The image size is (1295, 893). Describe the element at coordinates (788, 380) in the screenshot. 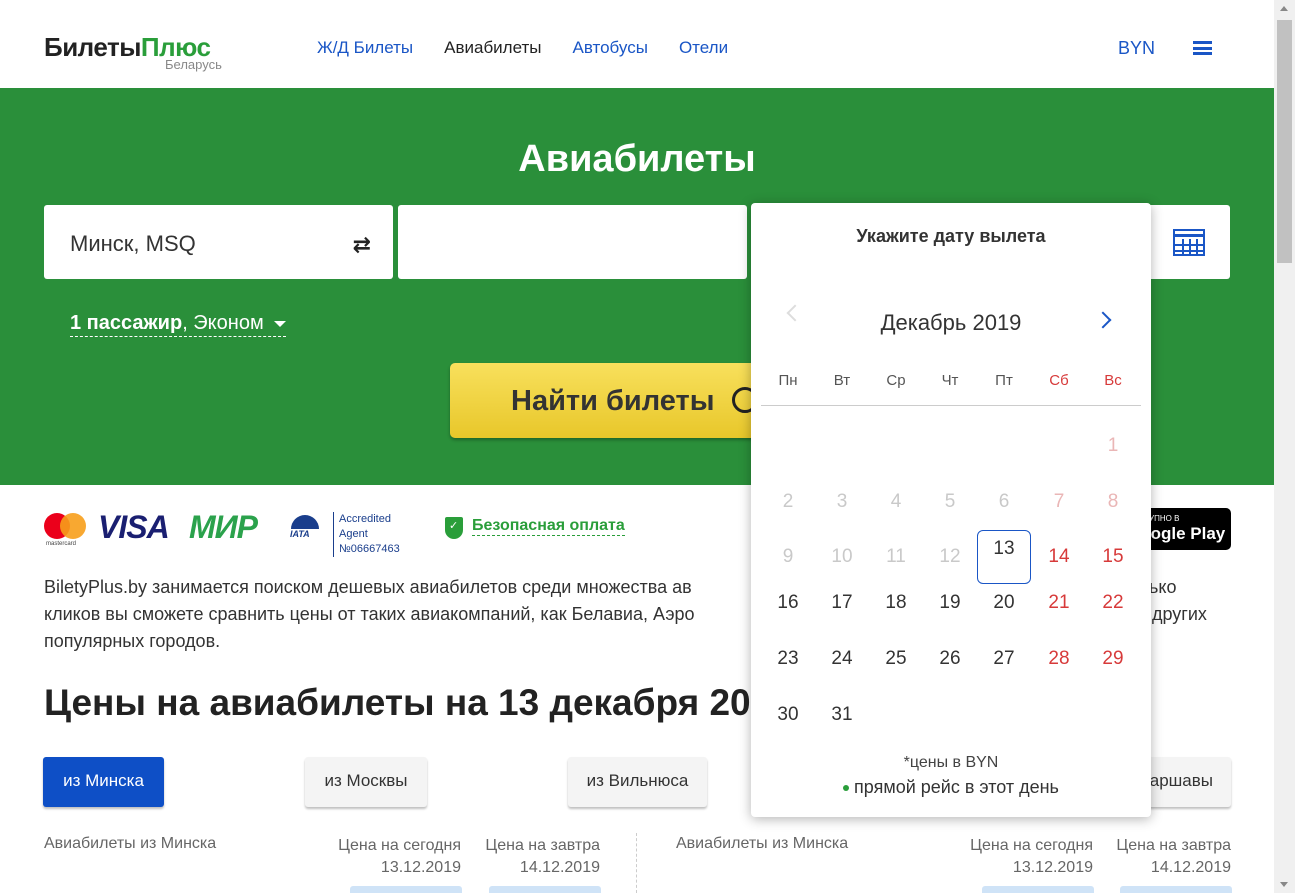

I see `weekday-label: Пн` at that location.